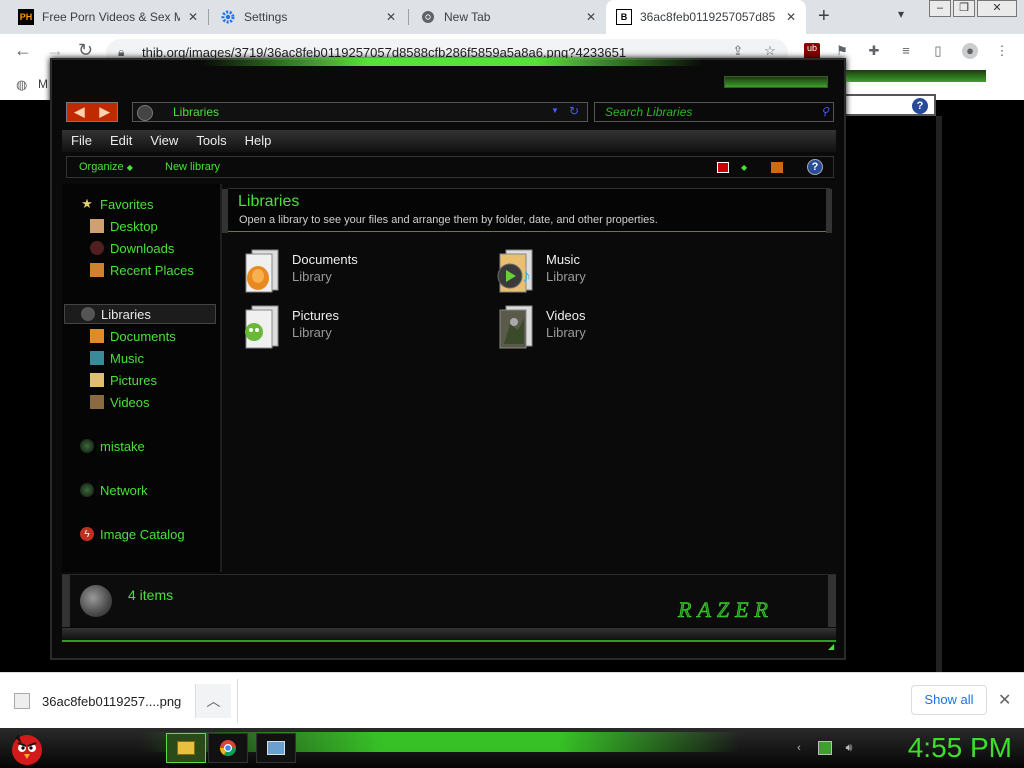 The width and height of the screenshot is (1024, 768). I want to click on library-pictures: Pictures Library, so click(342, 329).